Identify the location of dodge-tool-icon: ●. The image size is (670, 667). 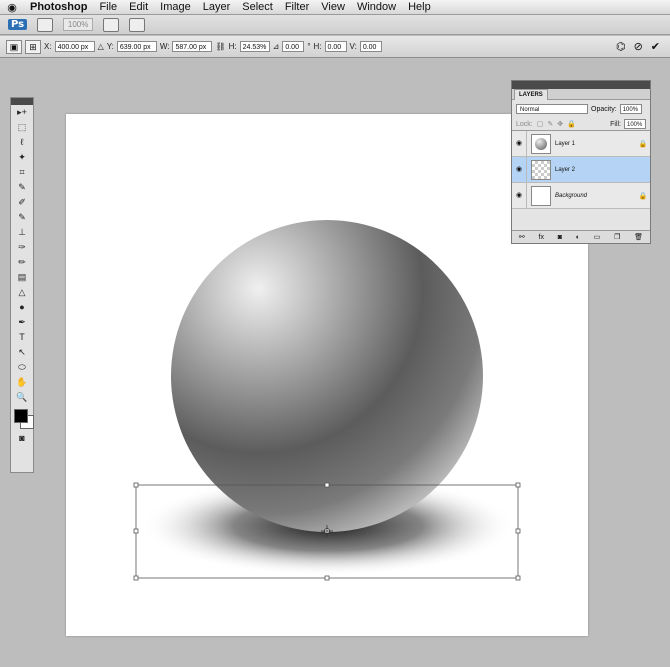
(22, 307).